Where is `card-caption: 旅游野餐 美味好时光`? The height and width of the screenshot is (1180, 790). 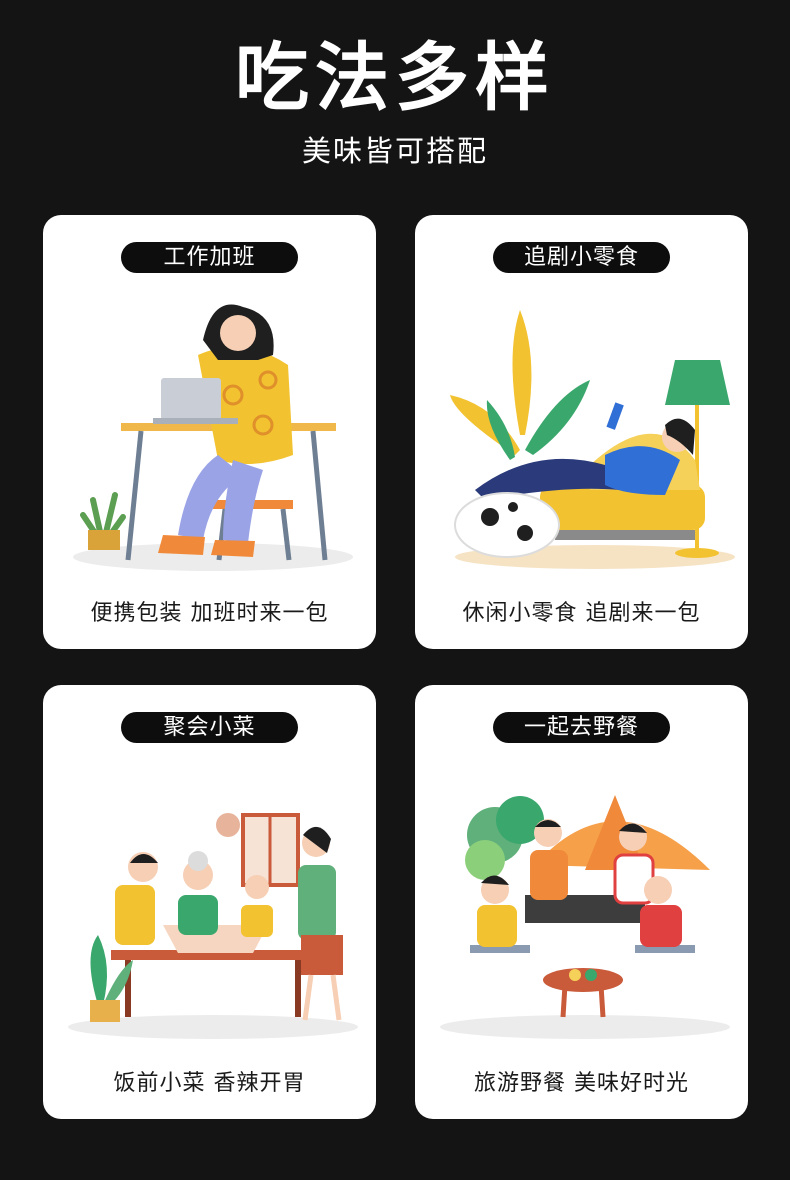
card-caption: 旅游野餐 美味好时光 is located at coordinates (581, 1083).